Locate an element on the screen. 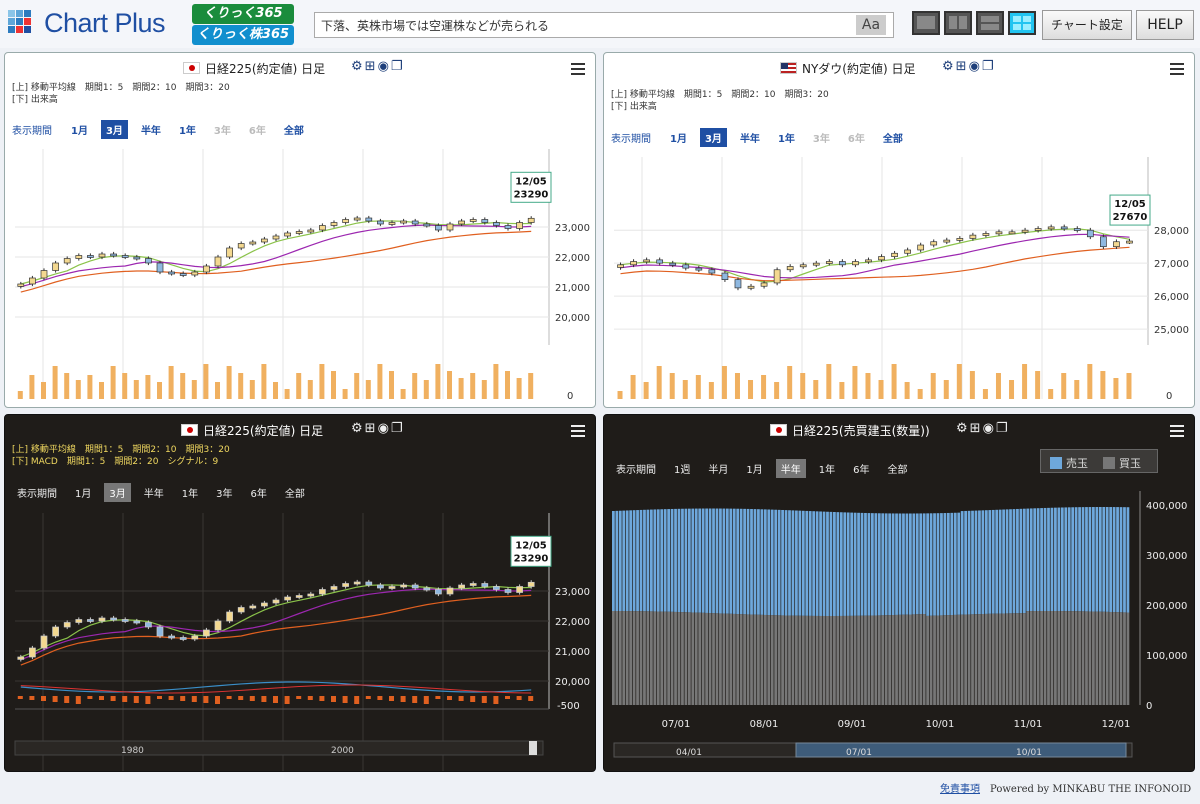  y-tick-label: 27,000 is located at coordinates (1171, 264).